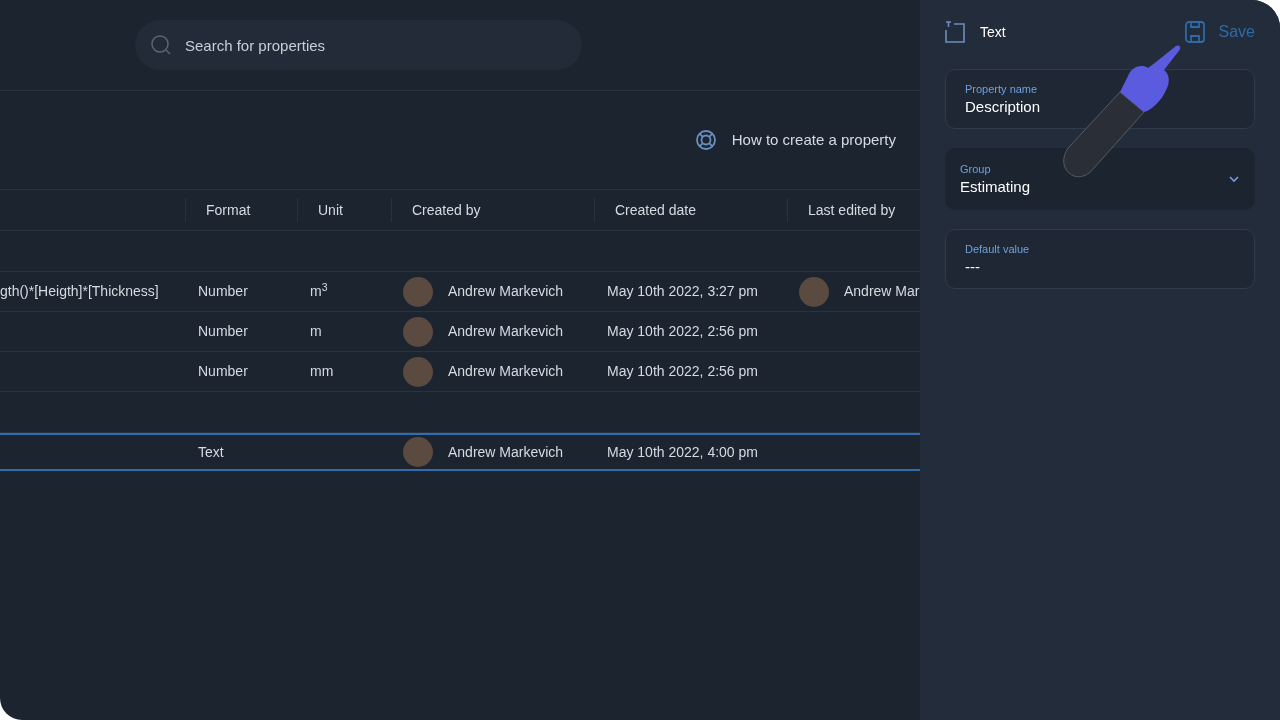 This screenshot has height=720, width=1280. I want to click on column-header: Created date, so click(655, 210).